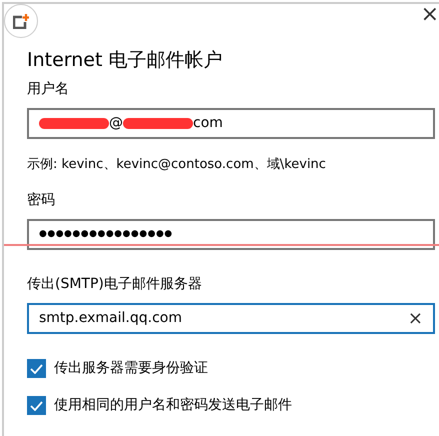  Describe the element at coordinates (41, 200) in the screenshot. I see `field-label: 密码` at that location.